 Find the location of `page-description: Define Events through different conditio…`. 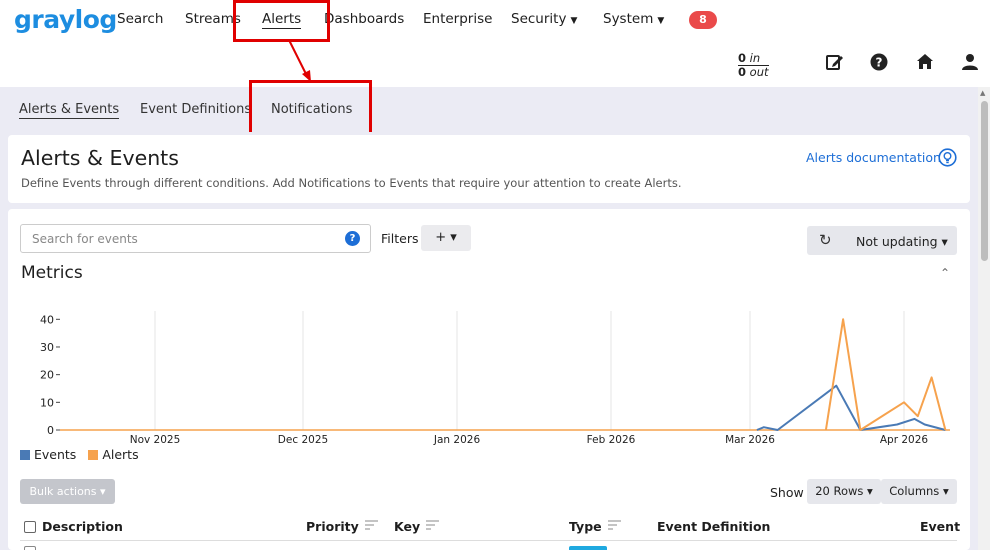

page-description: Define Events through different conditio… is located at coordinates (351, 183).